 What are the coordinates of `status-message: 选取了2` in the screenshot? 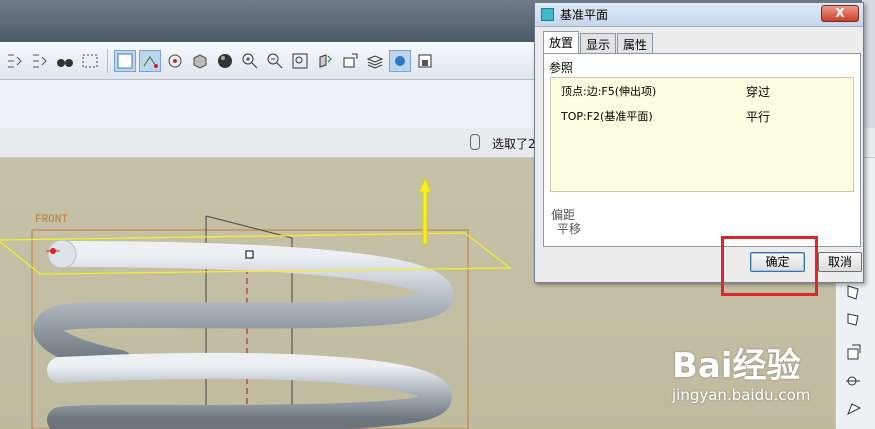 It's located at (514, 144).